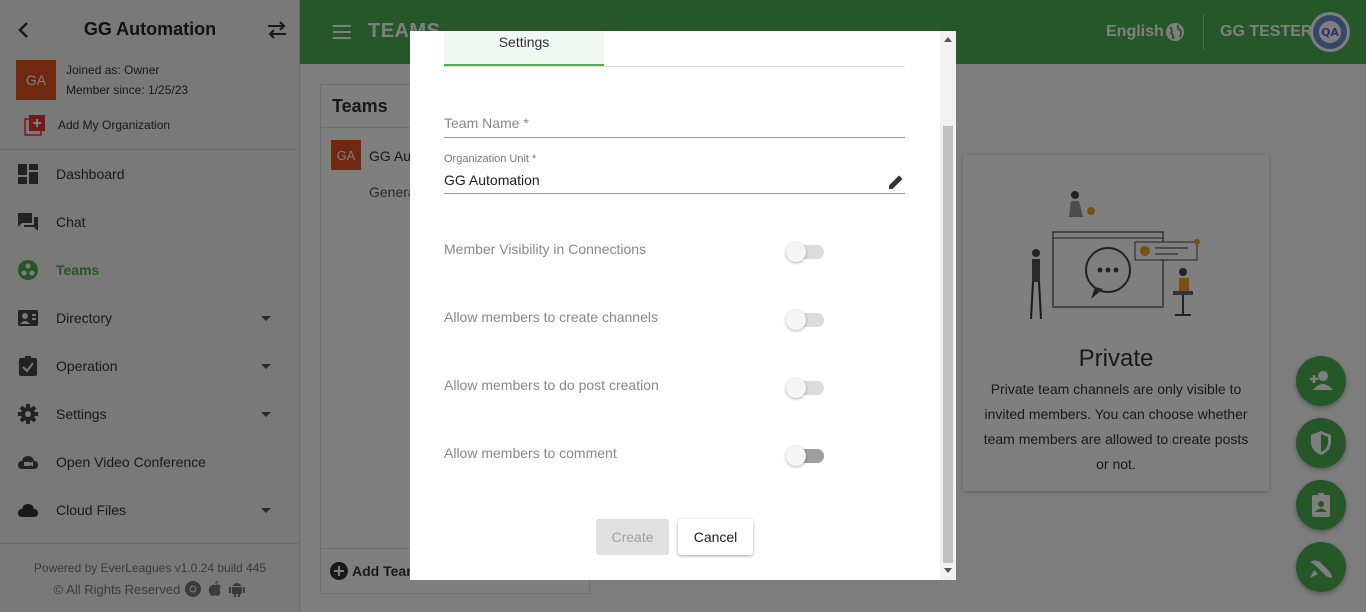  Describe the element at coordinates (674, 193) in the screenshot. I see `org-unit-underline` at that location.